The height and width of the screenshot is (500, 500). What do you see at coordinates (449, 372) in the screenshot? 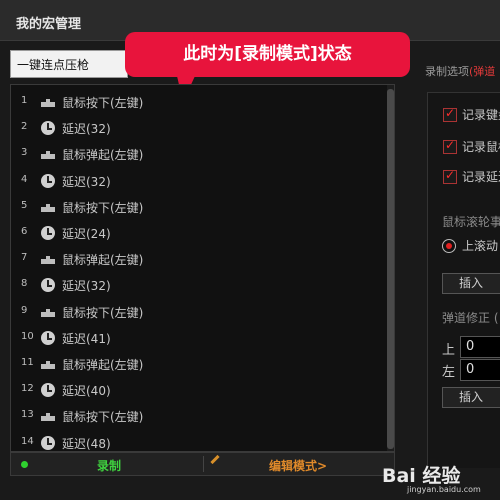
I see `left-label: 左` at bounding box center [449, 372].